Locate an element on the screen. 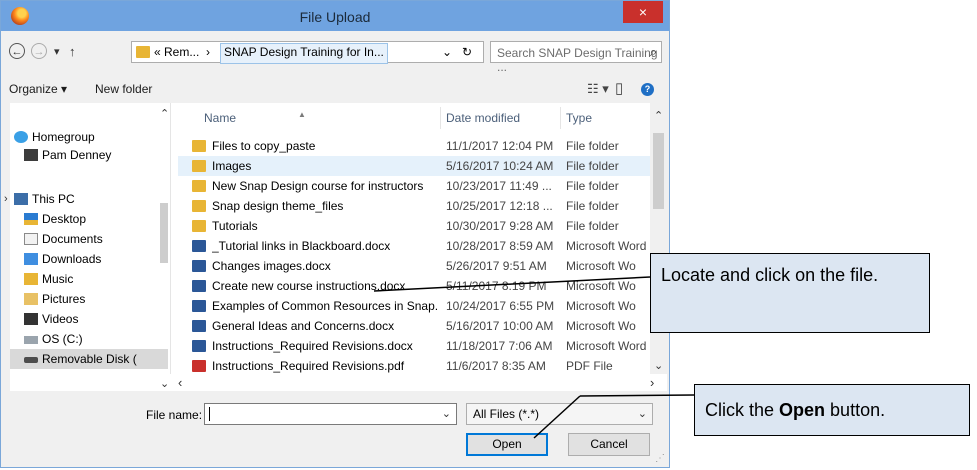 The height and width of the screenshot is (470, 977). recent-locations-icon: ▾ is located at coordinates (57, 51).